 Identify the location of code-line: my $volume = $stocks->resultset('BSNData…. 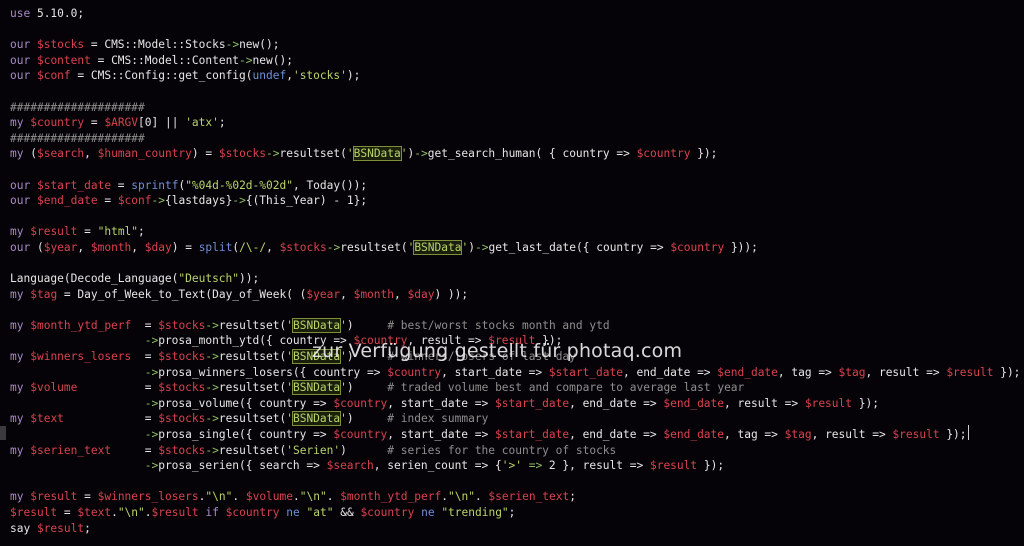
(517, 388).